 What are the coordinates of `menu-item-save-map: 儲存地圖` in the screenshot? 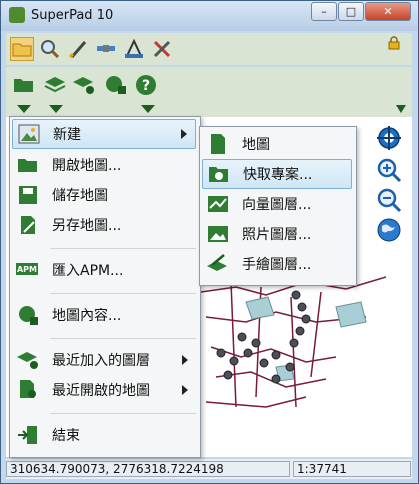 It's located at (104, 195).